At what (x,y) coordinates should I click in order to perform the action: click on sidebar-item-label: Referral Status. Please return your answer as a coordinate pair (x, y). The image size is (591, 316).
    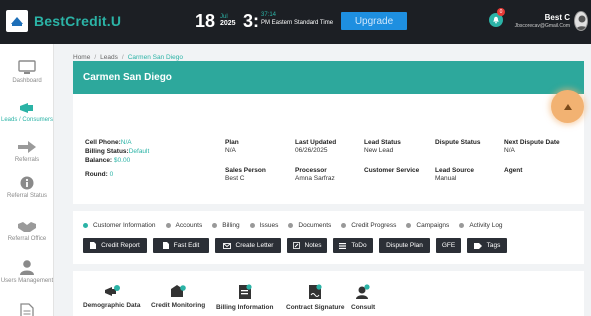
    Looking at the image, I should click on (27, 196).